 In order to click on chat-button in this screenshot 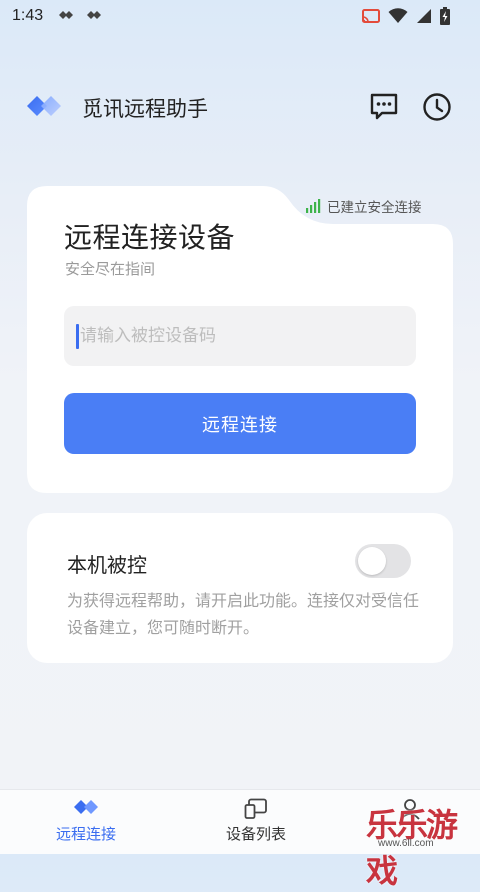, I will do `click(384, 106)`.